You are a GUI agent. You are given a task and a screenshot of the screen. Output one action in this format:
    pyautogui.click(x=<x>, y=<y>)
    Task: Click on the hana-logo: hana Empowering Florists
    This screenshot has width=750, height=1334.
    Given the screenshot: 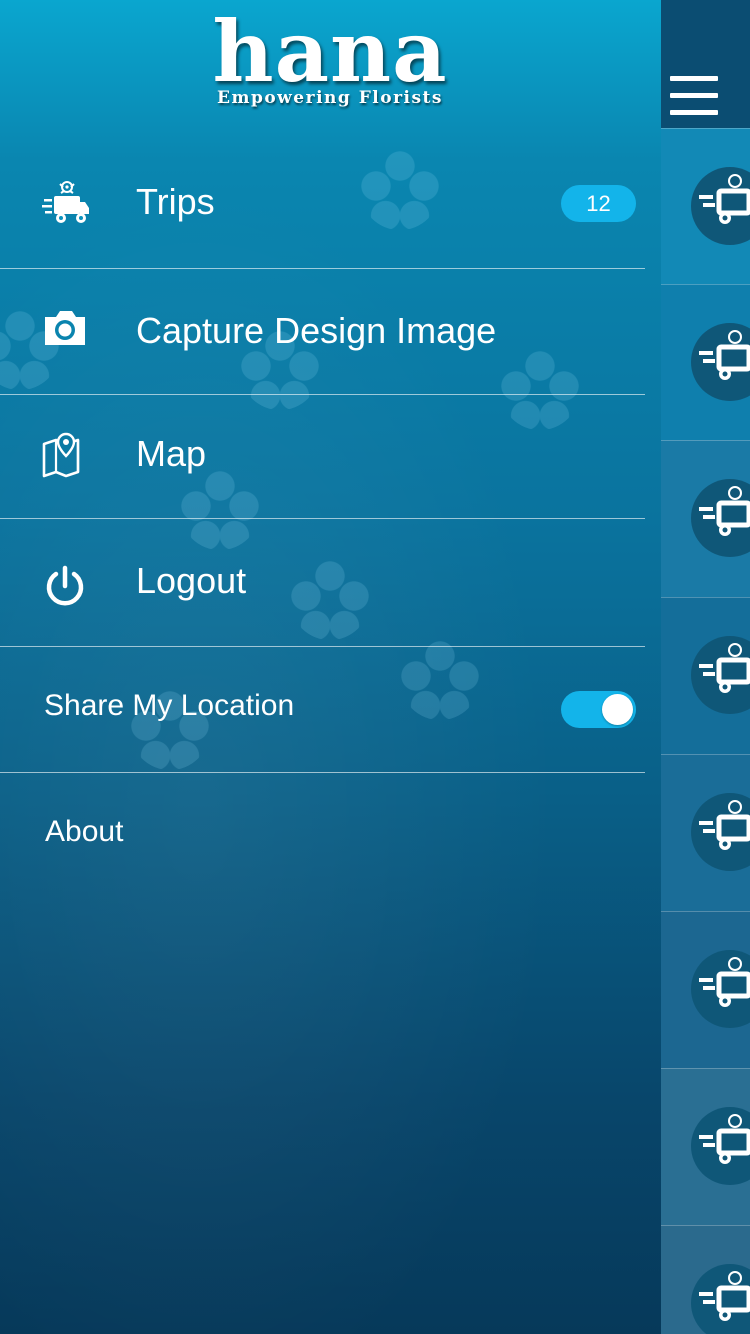 What is the action you would take?
    pyautogui.click(x=330, y=55)
    